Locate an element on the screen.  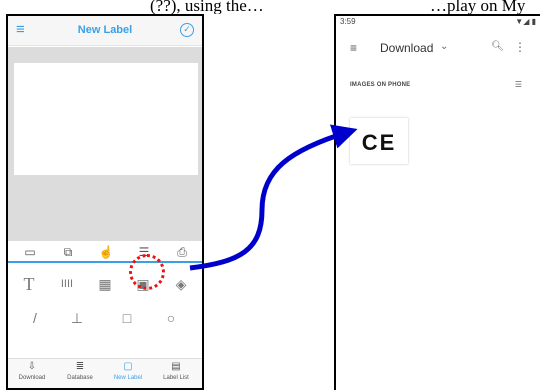
label-list-icon: ▤ is located at coordinates (176, 366).